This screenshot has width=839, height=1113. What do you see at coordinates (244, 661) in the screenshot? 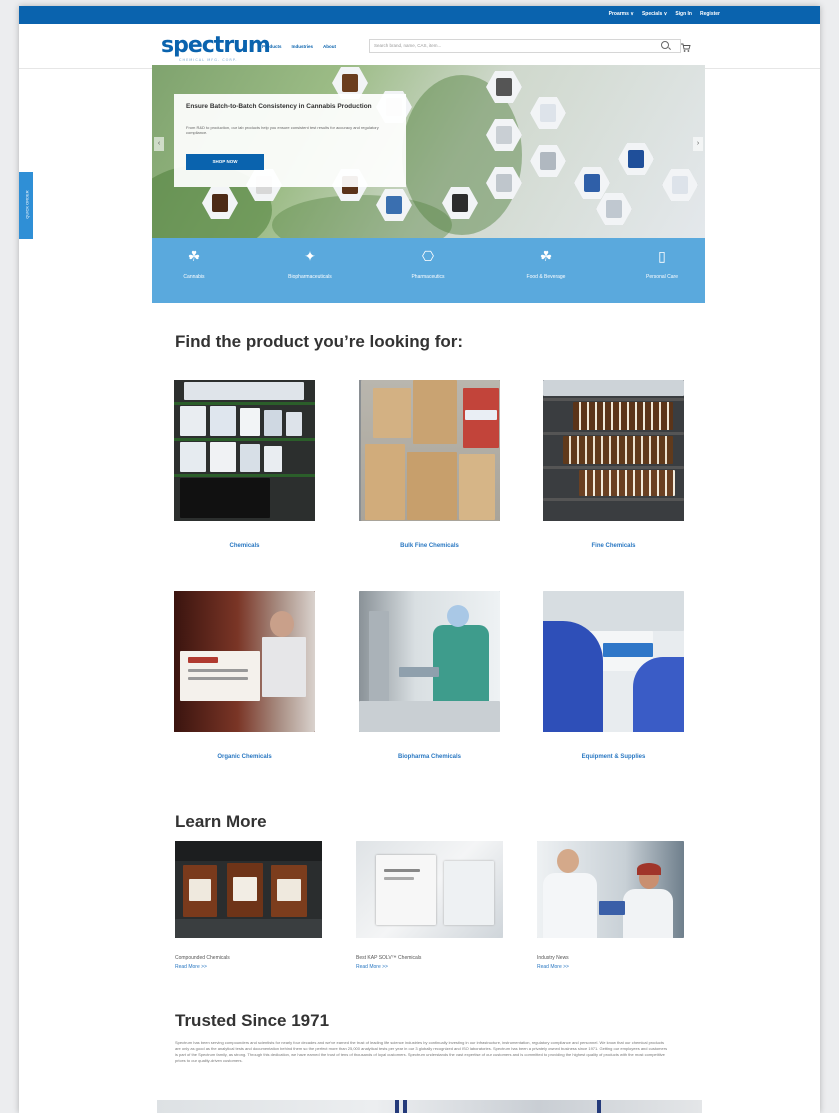
I see `tile-organic-chemicals-image` at bounding box center [244, 661].